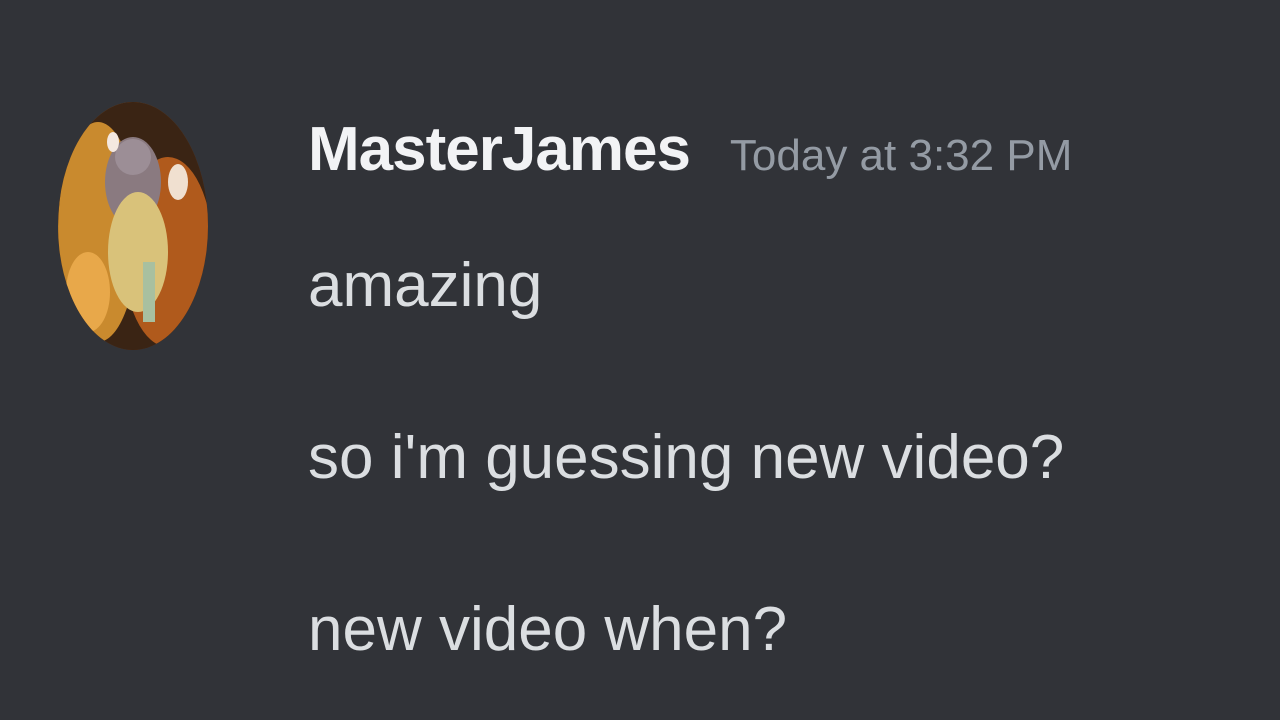 The image size is (1280, 720). I want to click on message-header: MasterJames Today at 3:32 PM, so click(774, 150).